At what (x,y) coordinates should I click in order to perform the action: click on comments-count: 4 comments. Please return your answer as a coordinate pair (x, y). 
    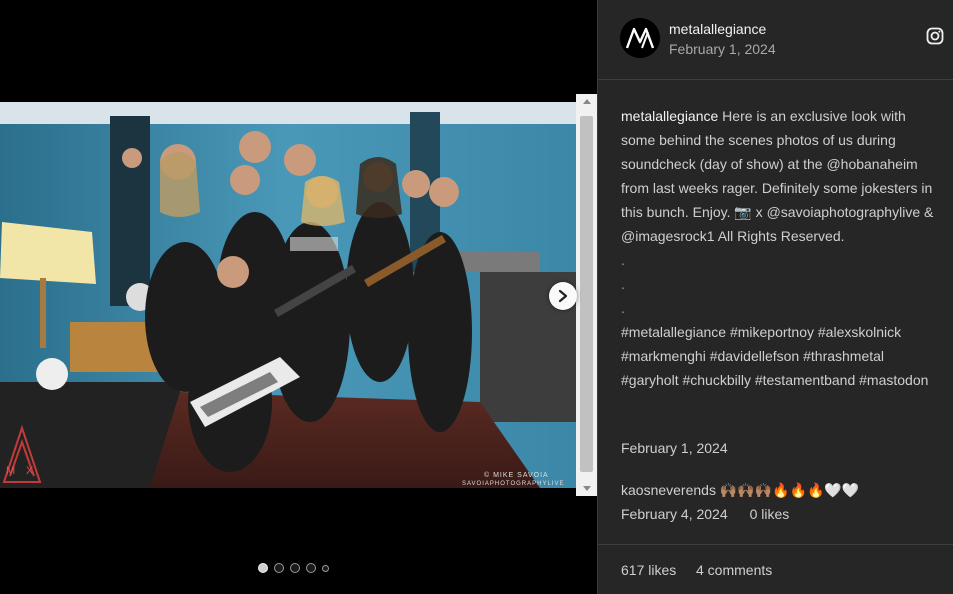
    Looking at the image, I should click on (734, 570).